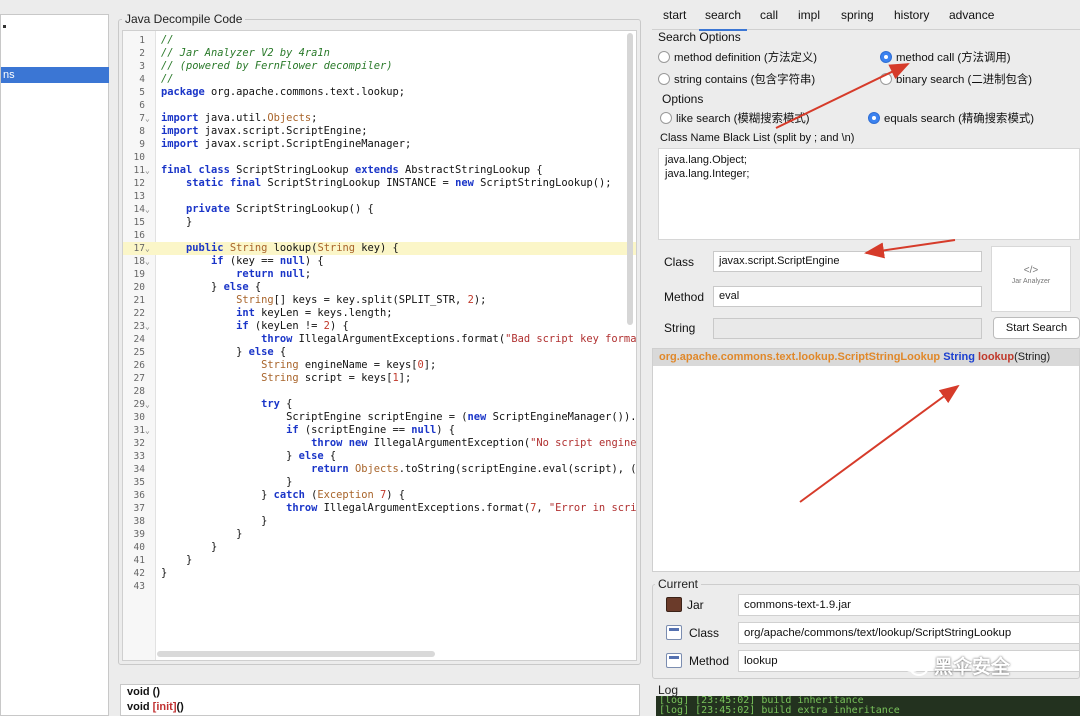 The height and width of the screenshot is (716, 1080). I want to click on code-text: public String lookup(String key) {, so click(292, 248).